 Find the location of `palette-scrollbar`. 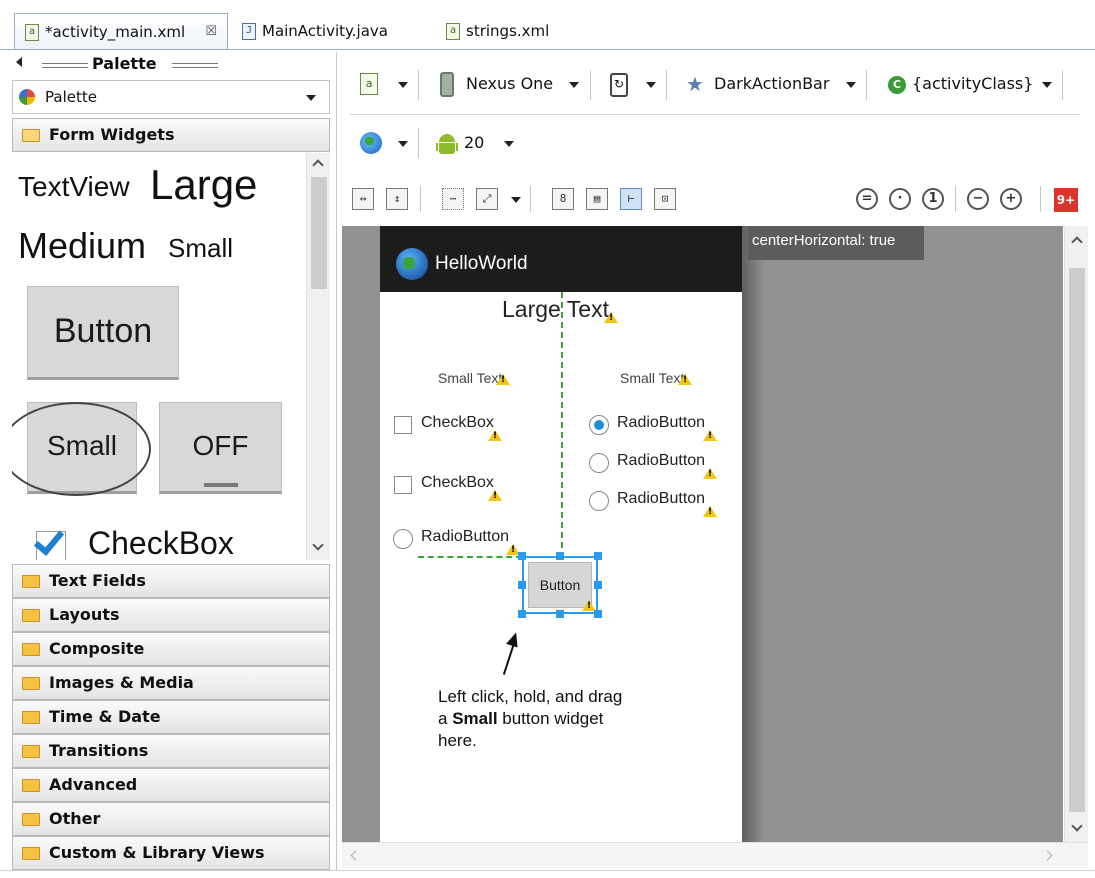

palette-scrollbar is located at coordinates (318, 356).